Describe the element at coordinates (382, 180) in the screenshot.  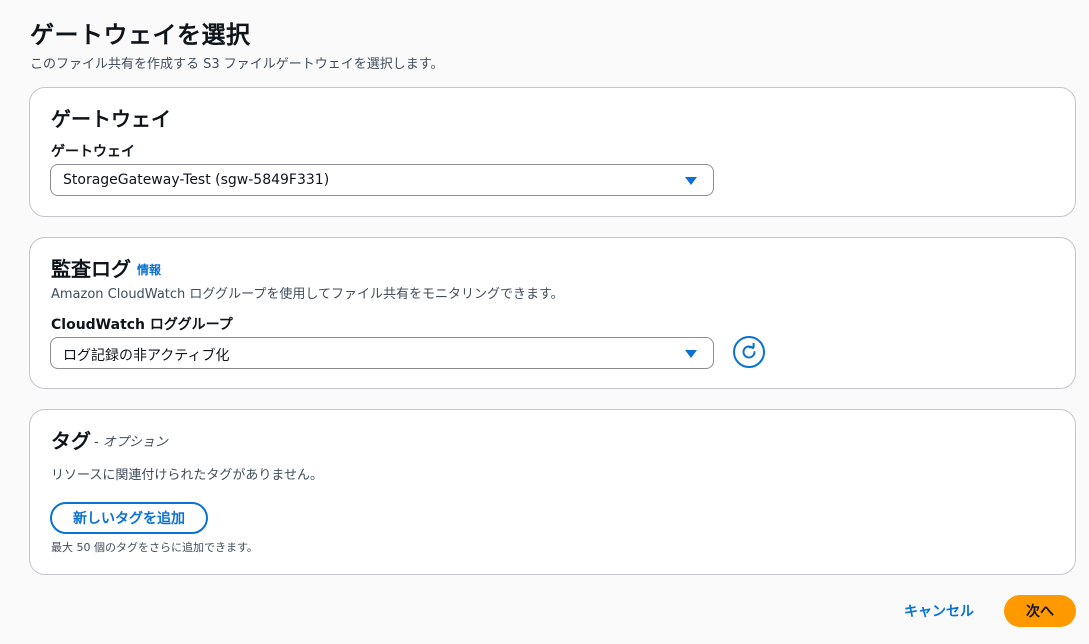
I see `gateway-select: StorageGateway-Test (sgw-5849F331)` at that location.